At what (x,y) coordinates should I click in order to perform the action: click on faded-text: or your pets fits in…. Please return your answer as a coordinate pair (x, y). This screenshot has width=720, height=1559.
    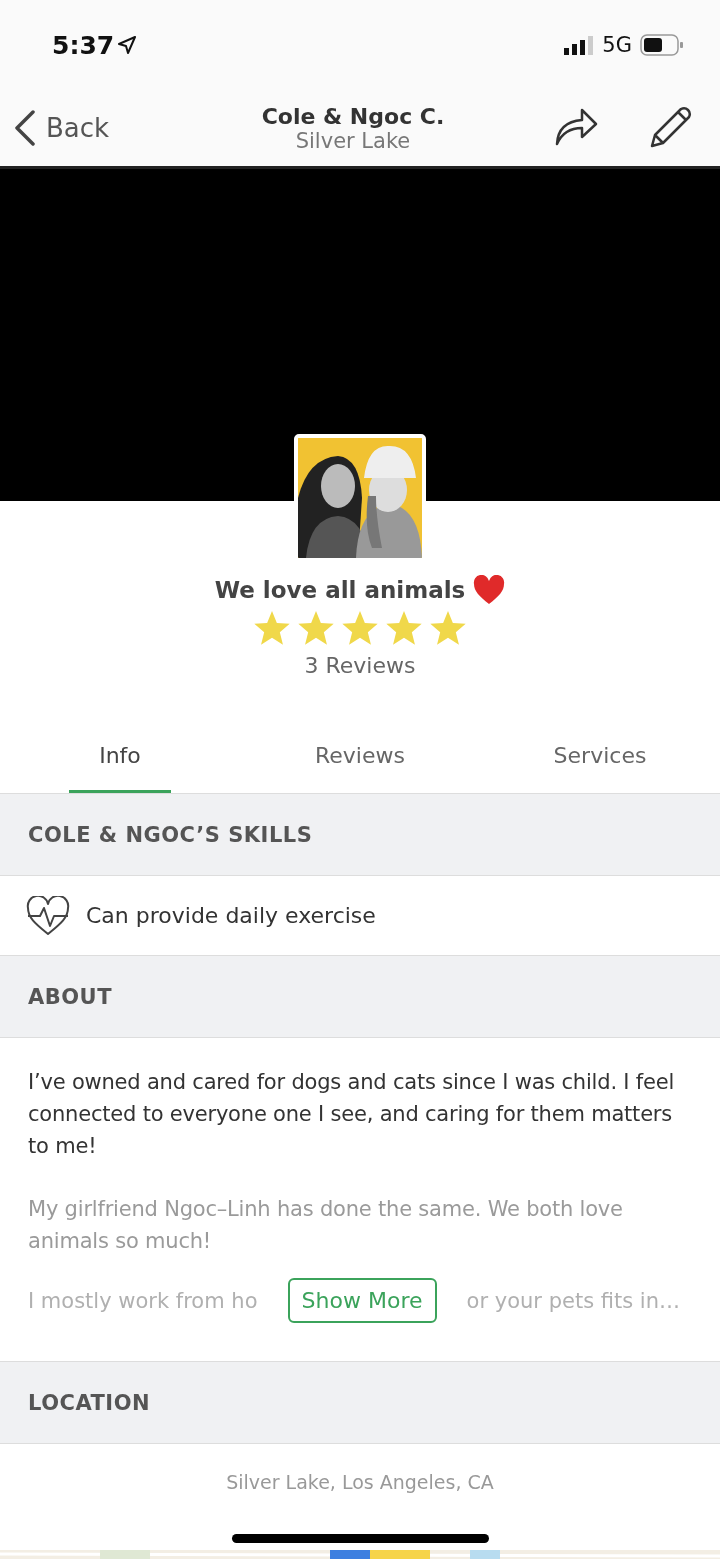
    Looking at the image, I should click on (573, 1300).